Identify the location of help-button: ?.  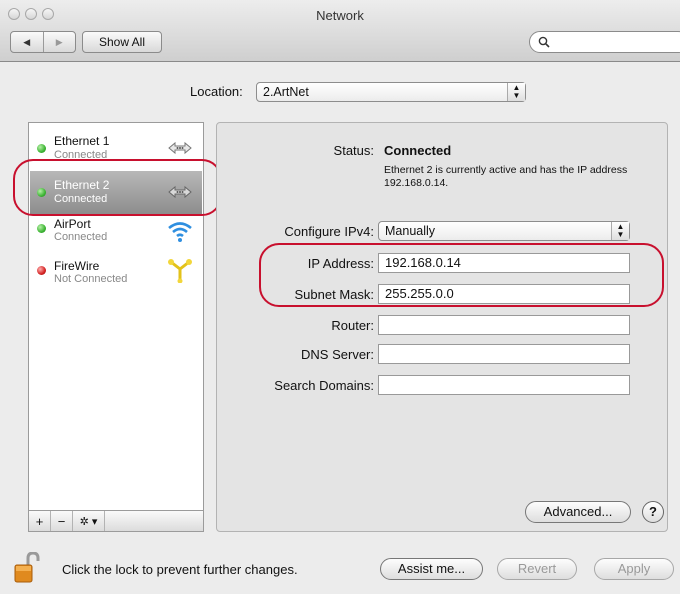
(653, 512).